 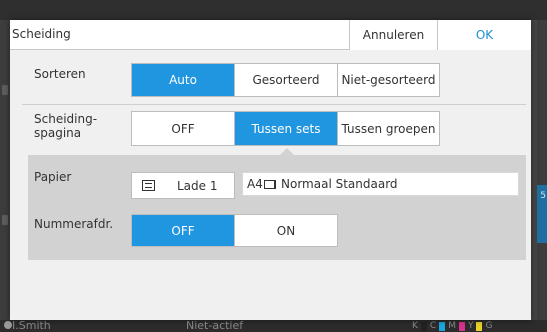 I want to click on paper-info-field: A4 Normaal Standaard, so click(x=380, y=184).